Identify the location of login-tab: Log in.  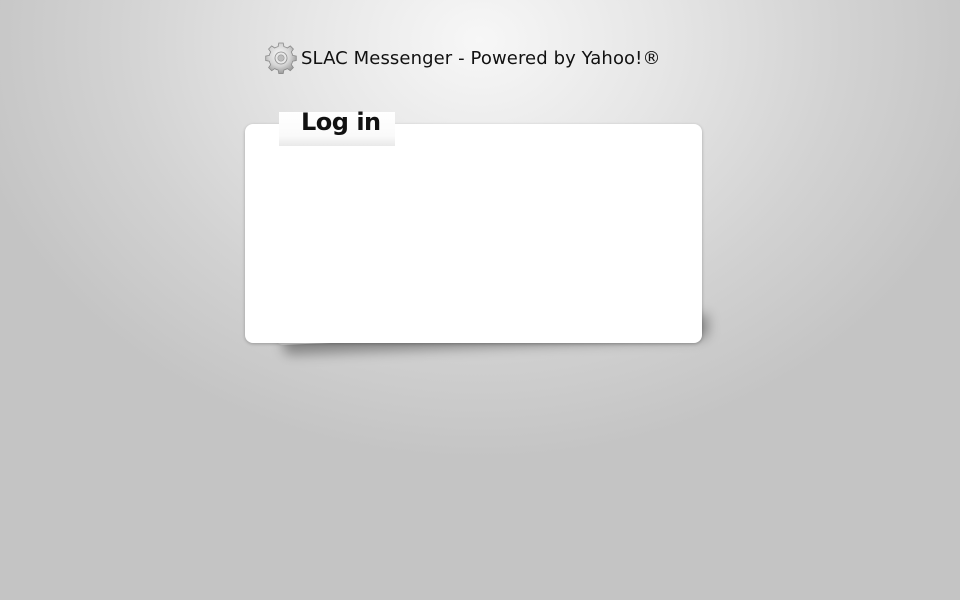
(337, 127).